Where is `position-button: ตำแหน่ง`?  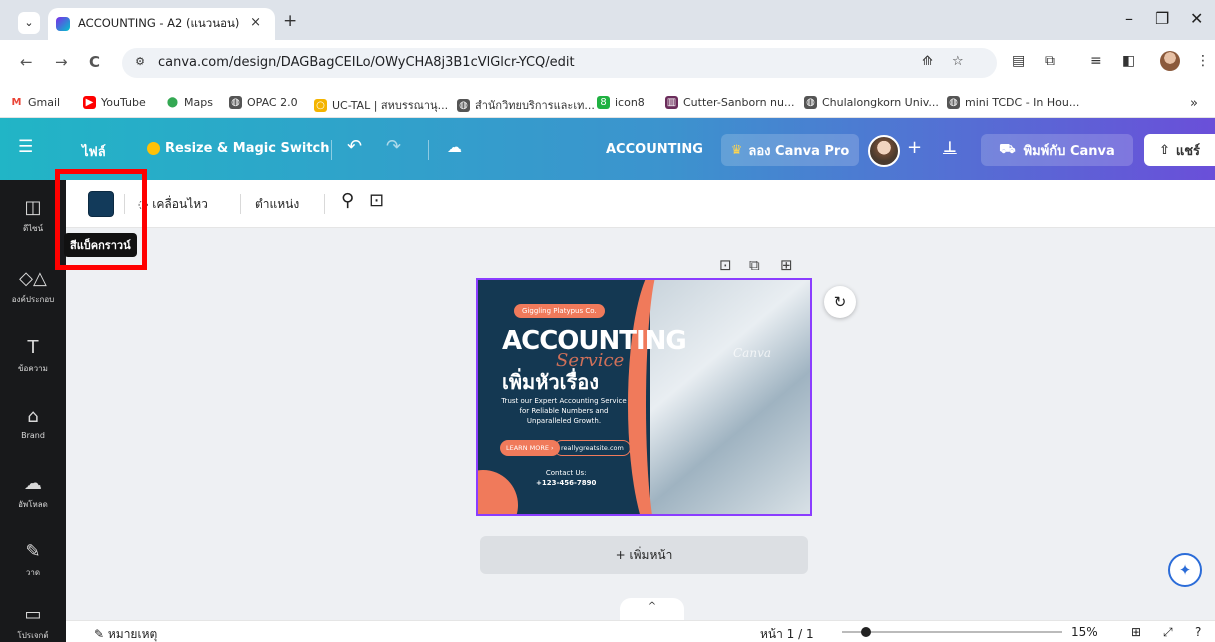
position-button: ตำแหน่ง is located at coordinates (277, 204).